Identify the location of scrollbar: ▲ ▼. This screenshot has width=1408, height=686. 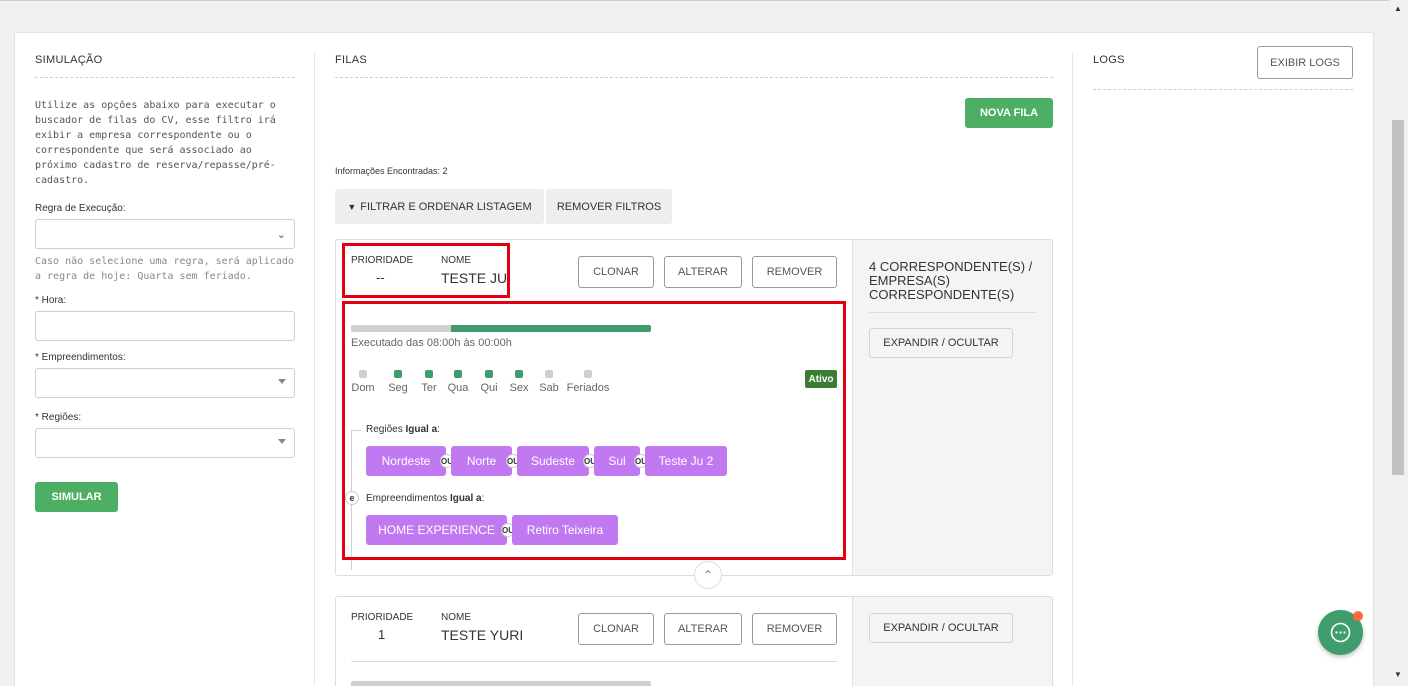
(1398, 343).